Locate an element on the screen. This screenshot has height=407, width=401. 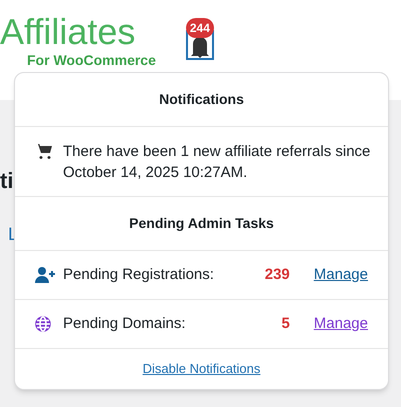
task-count: 5 is located at coordinates (285, 324).